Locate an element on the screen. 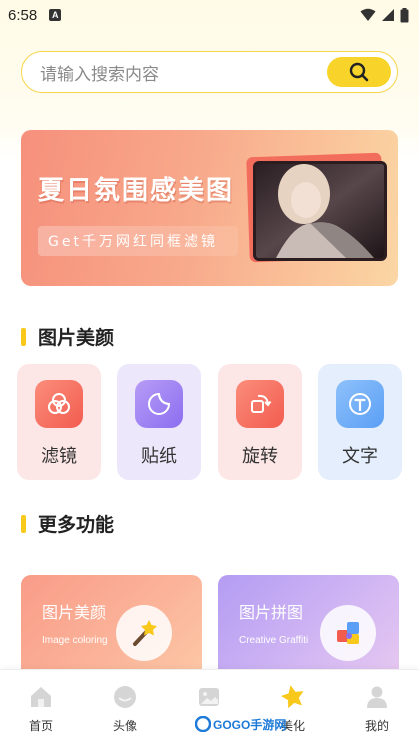 Image resolution: width=419 pixels, height=744 pixels. feature-title: 图片拼图 is located at coordinates (271, 612).